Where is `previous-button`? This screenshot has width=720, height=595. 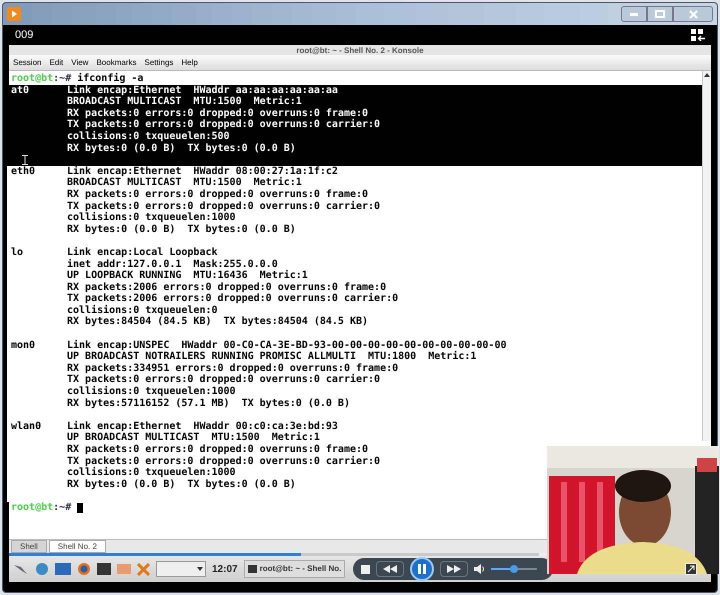
previous-button is located at coordinates (390, 569).